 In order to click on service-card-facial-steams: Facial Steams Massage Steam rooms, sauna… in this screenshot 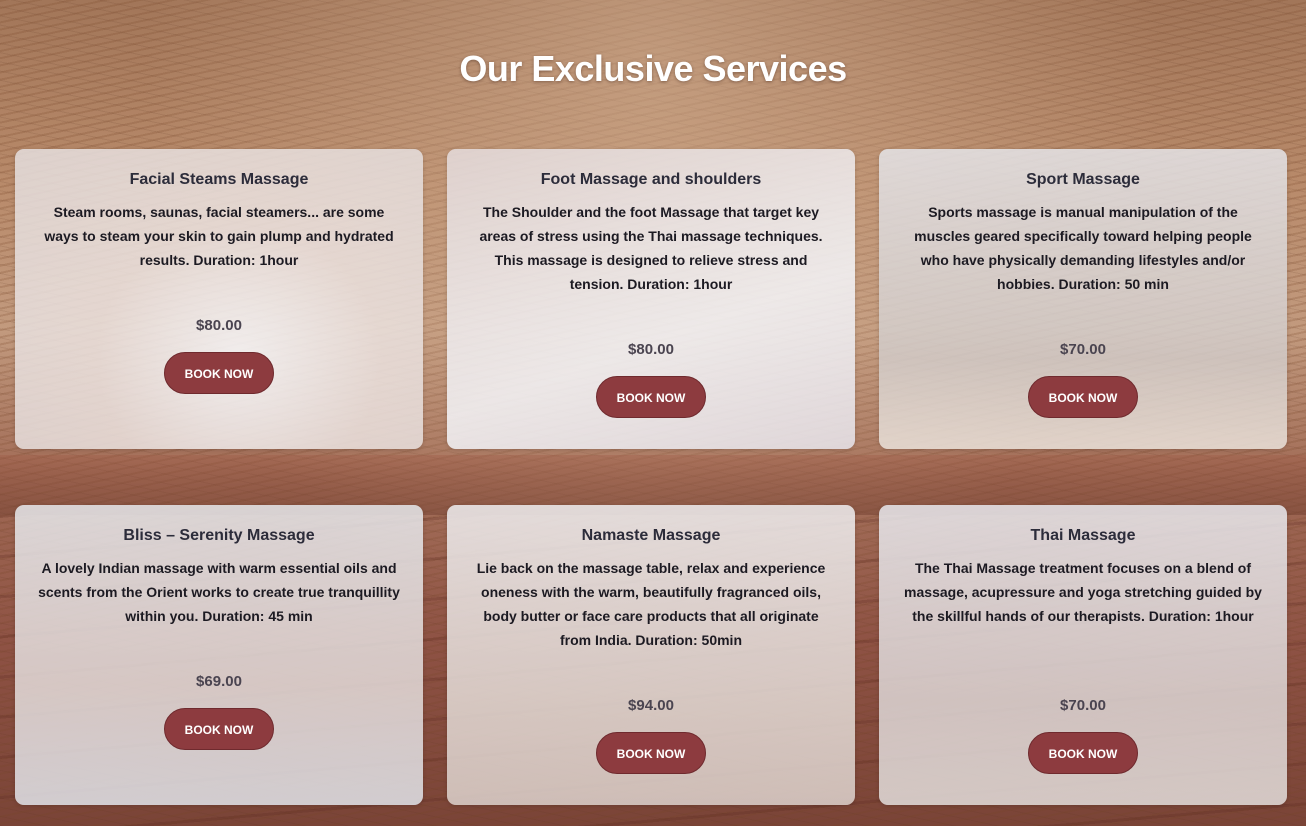, I will do `click(219, 299)`.